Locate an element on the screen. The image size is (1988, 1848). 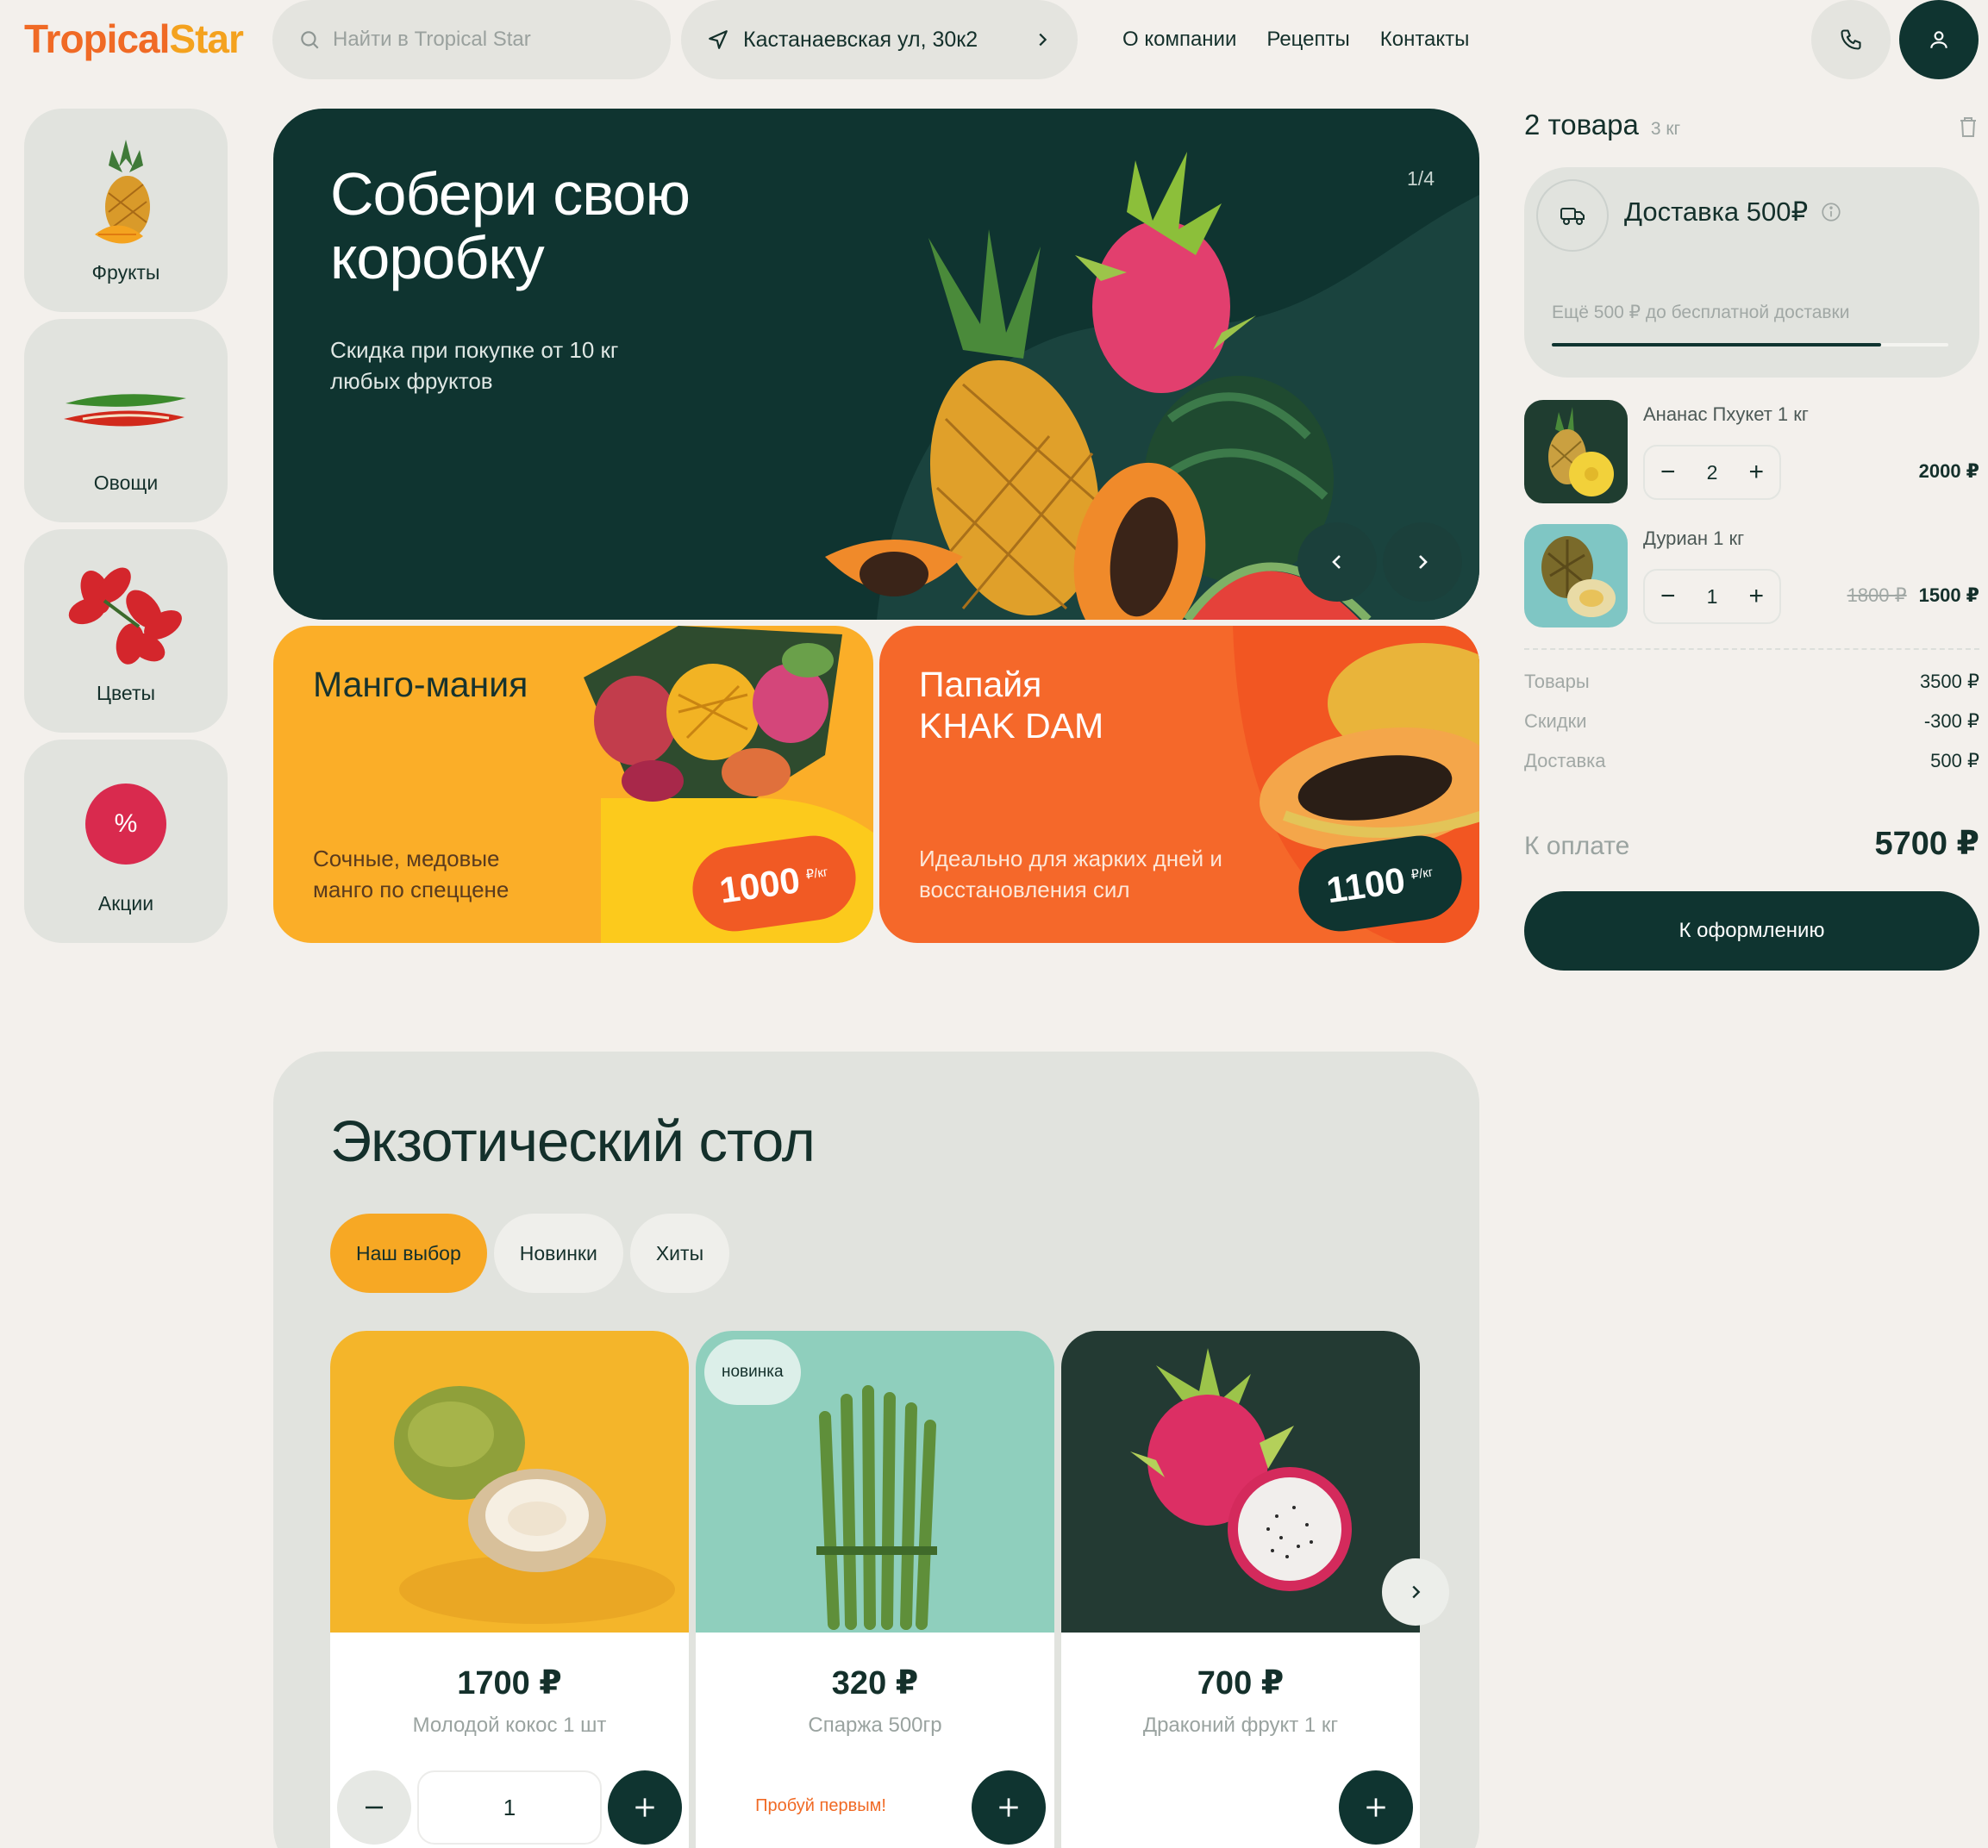
try-first-label: Пробуй первым! is located at coordinates (820, 1806).